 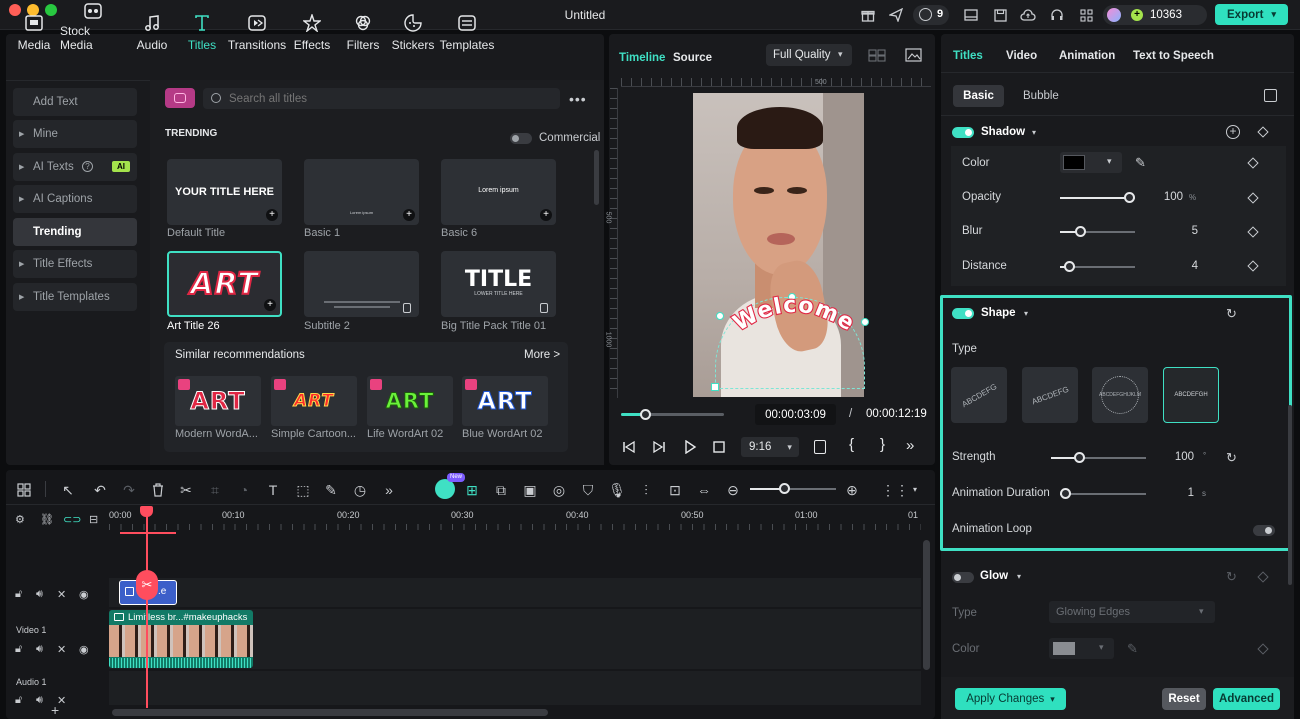 What do you see at coordinates (1010, 699) in the screenshot?
I see `apply-changes-button: Apply Changes ▾` at bounding box center [1010, 699].